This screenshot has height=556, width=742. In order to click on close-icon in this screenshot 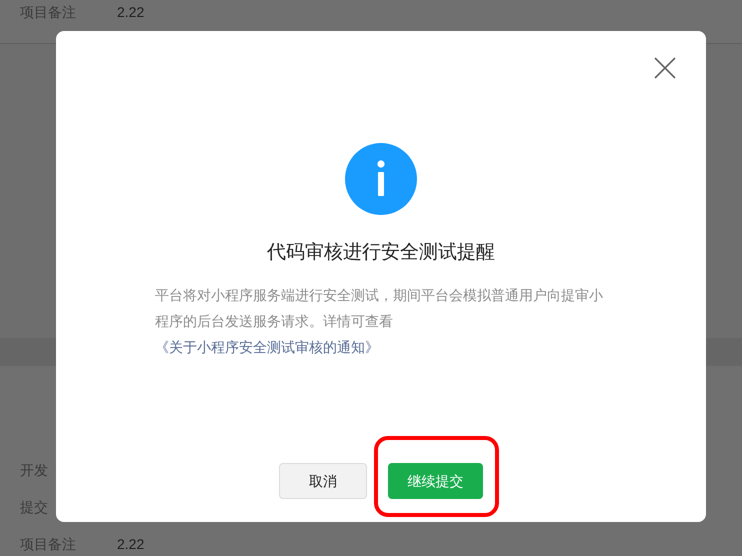, I will do `click(665, 68)`.